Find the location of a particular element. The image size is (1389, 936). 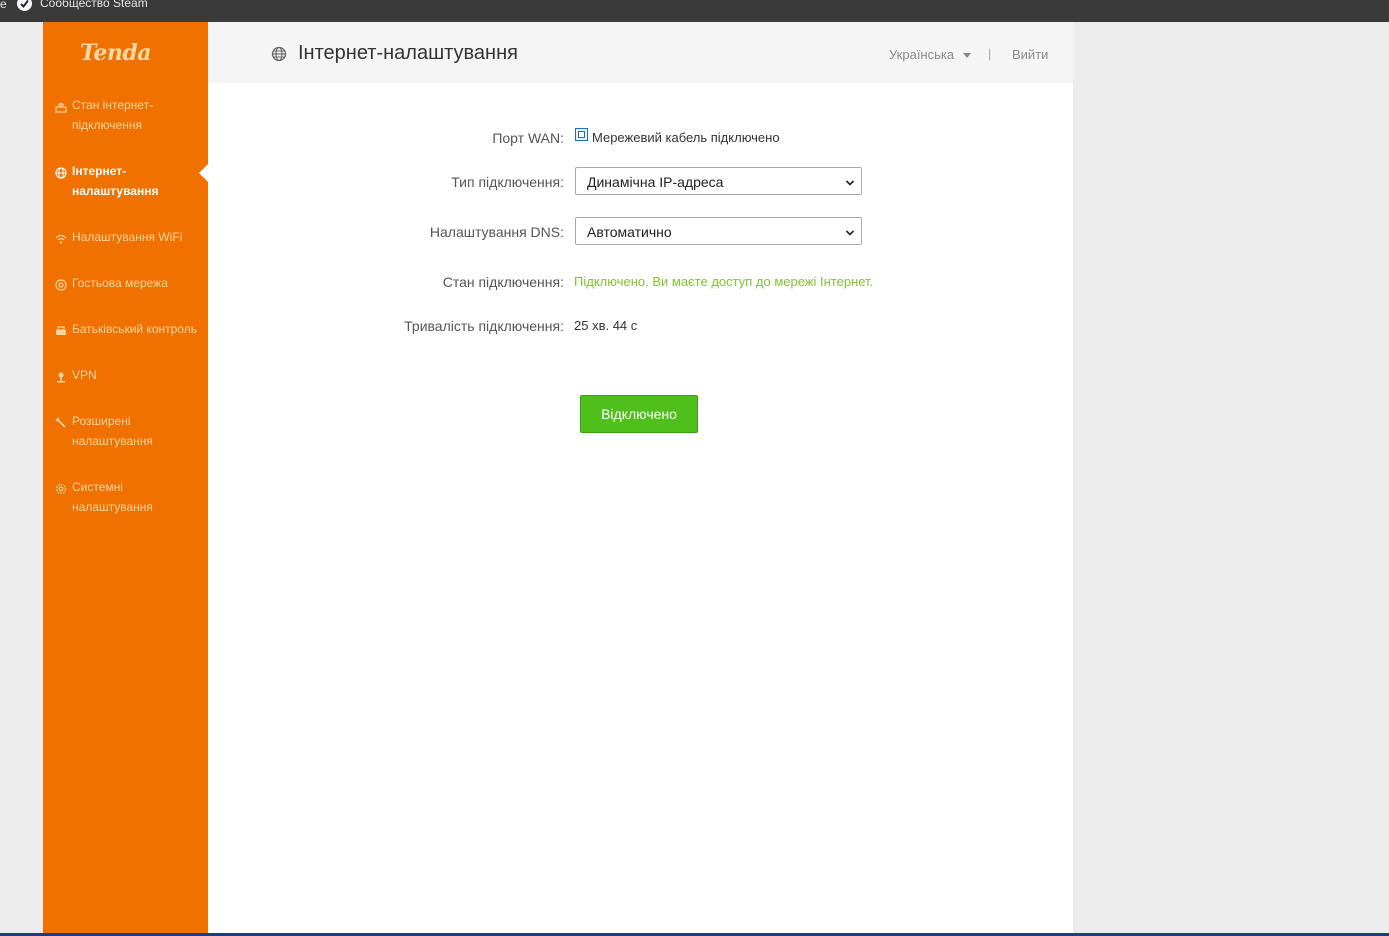

logout-link: Вийти is located at coordinates (1030, 54).